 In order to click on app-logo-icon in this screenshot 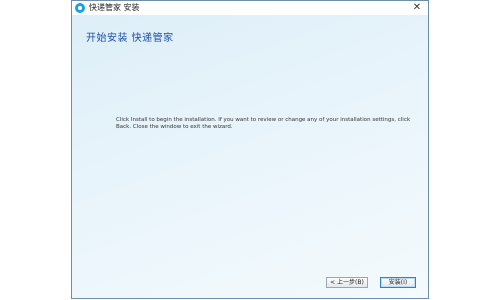, I will do `click(80, 8)`.